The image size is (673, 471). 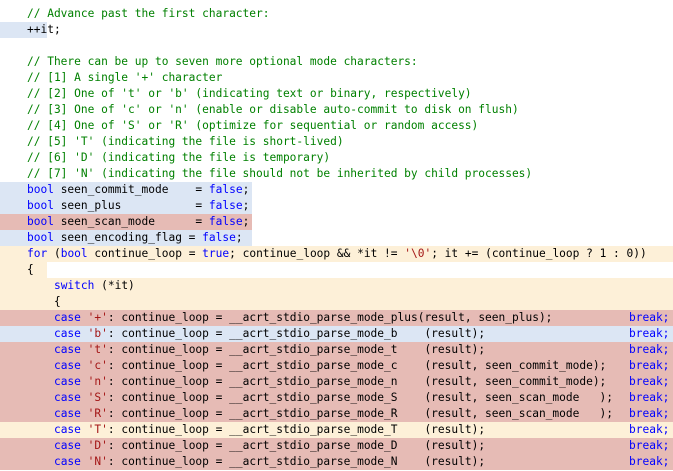 I want to click on code-text: // [1] A single '+' character, so click(x=124, y=78).